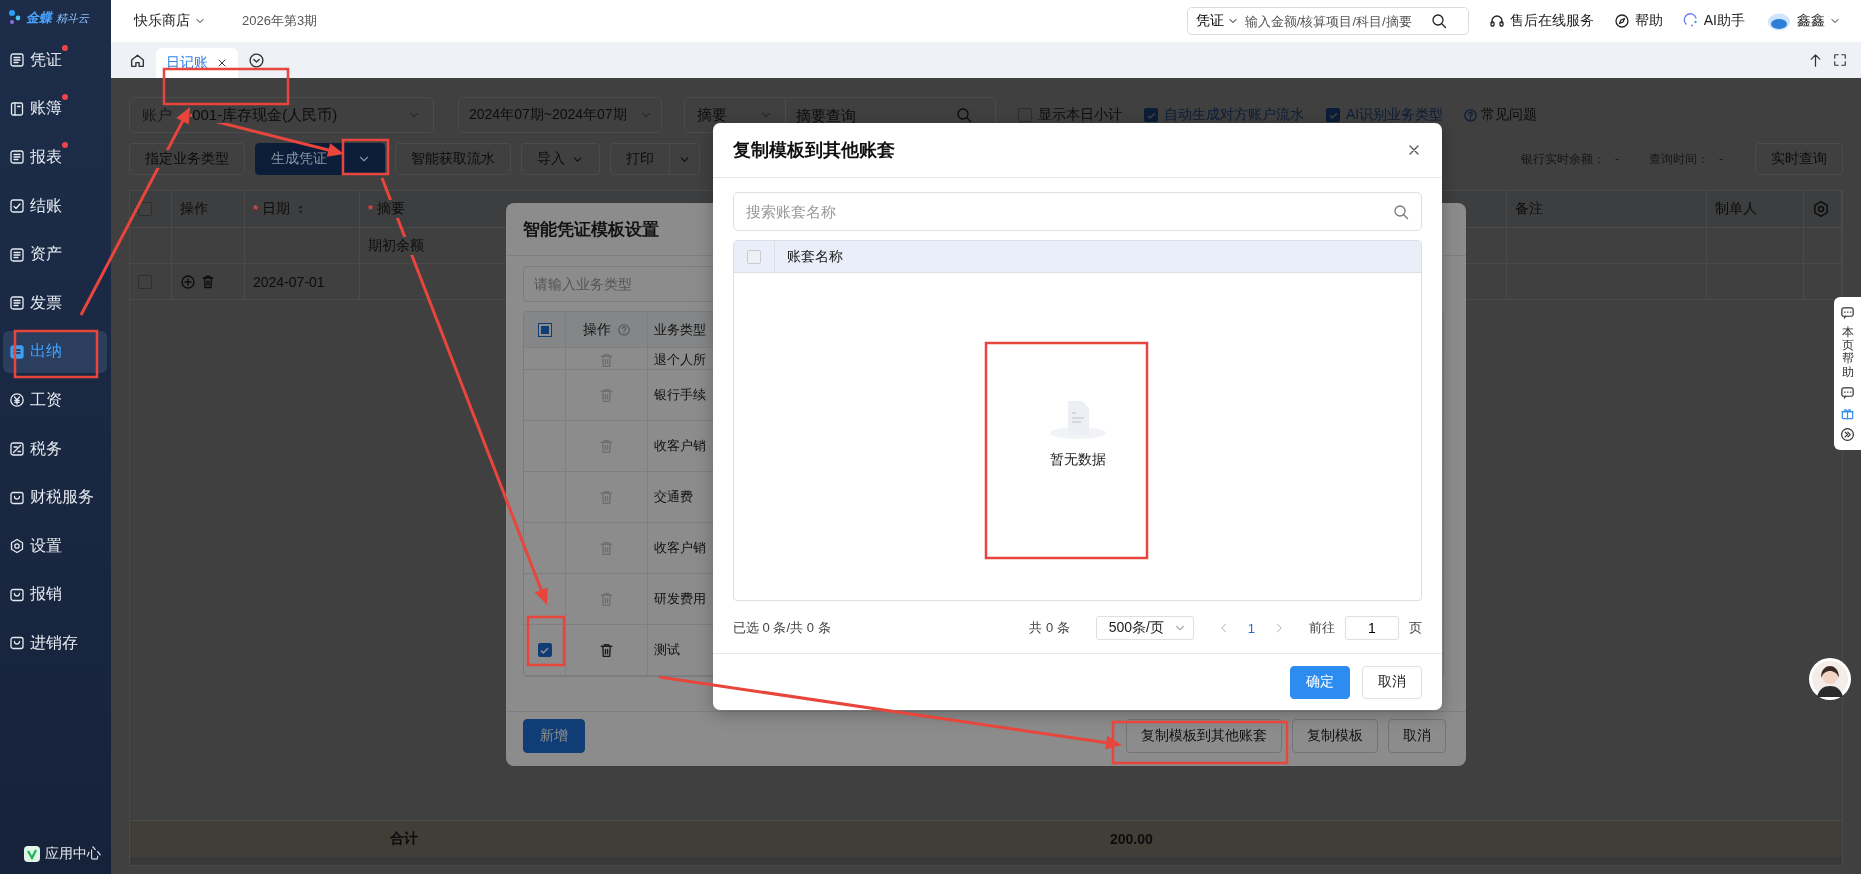 This screenshot has width=1861, height=874. I want to click on header-link: 帮助, so click(1638, 21).